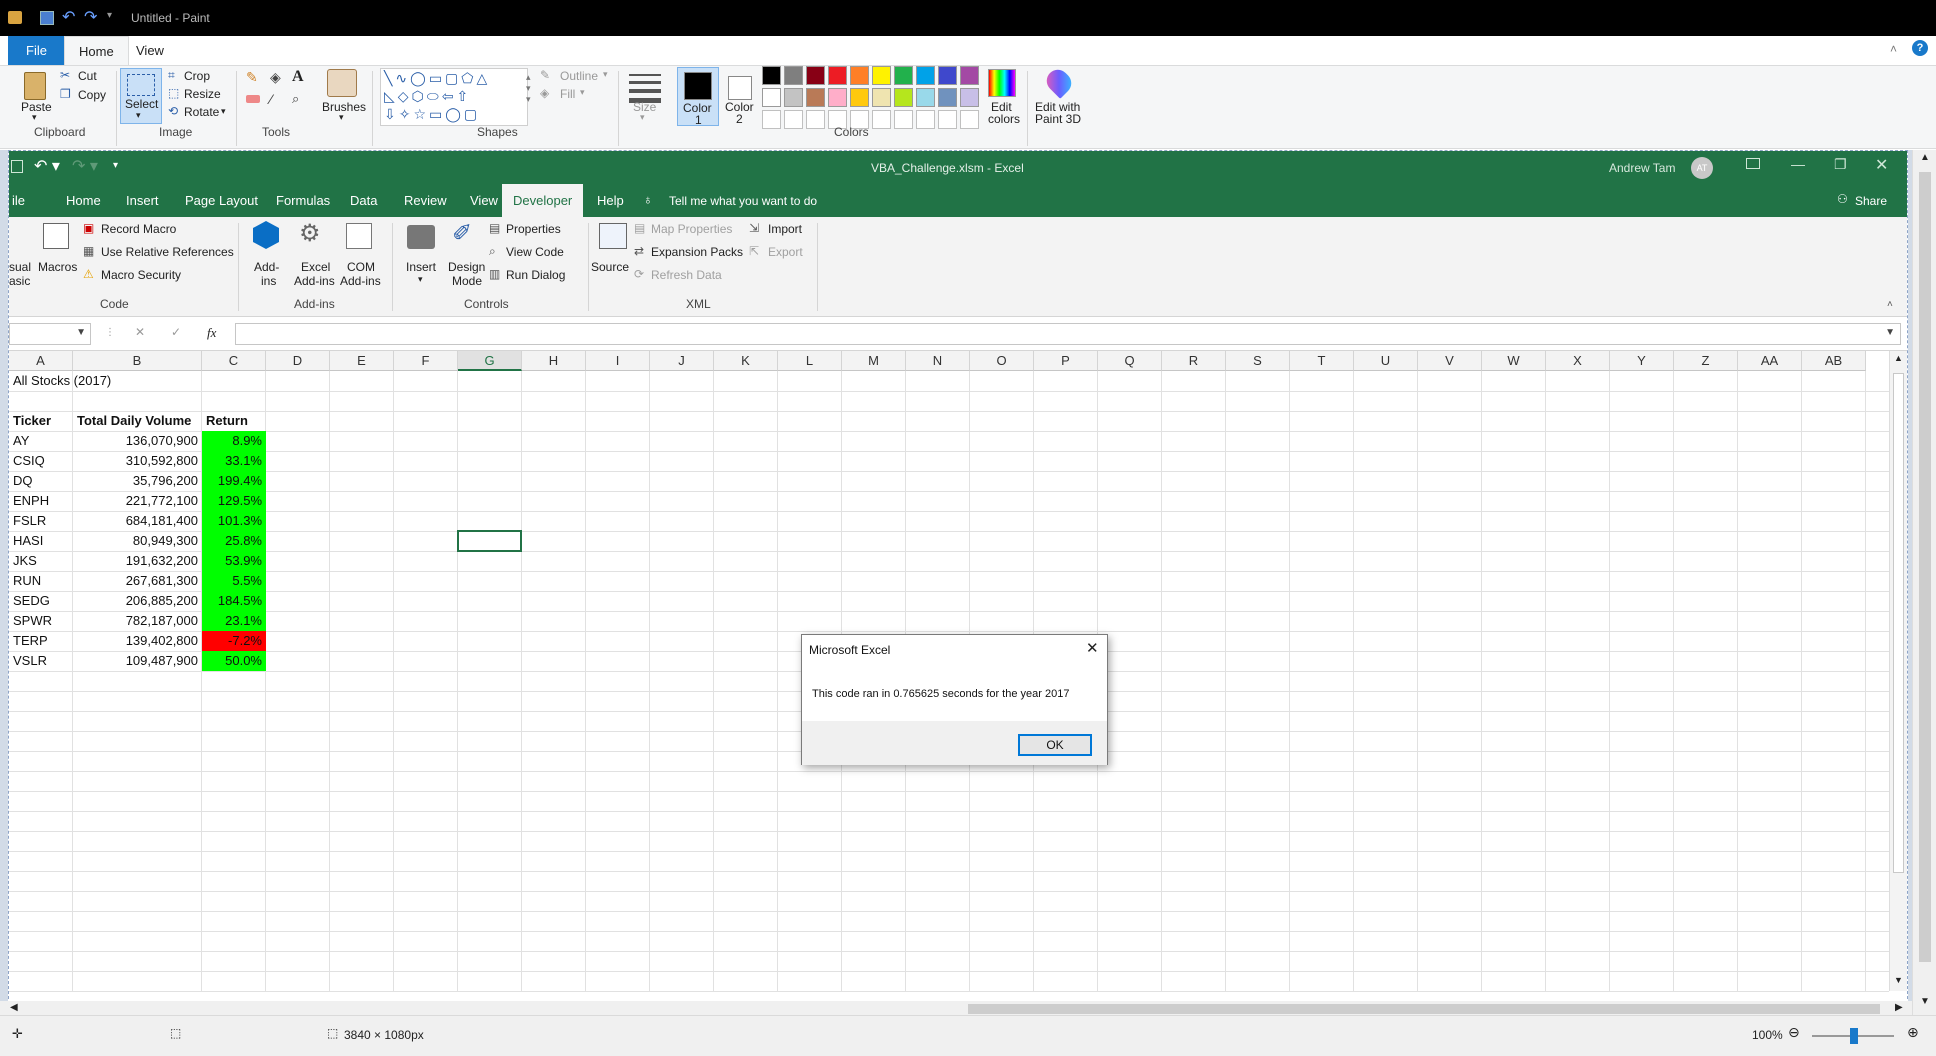 Image resolution: width=1936 pixels, height=1056 pixels. I want to click on return-cell: 33.1%, so click(234, 461).